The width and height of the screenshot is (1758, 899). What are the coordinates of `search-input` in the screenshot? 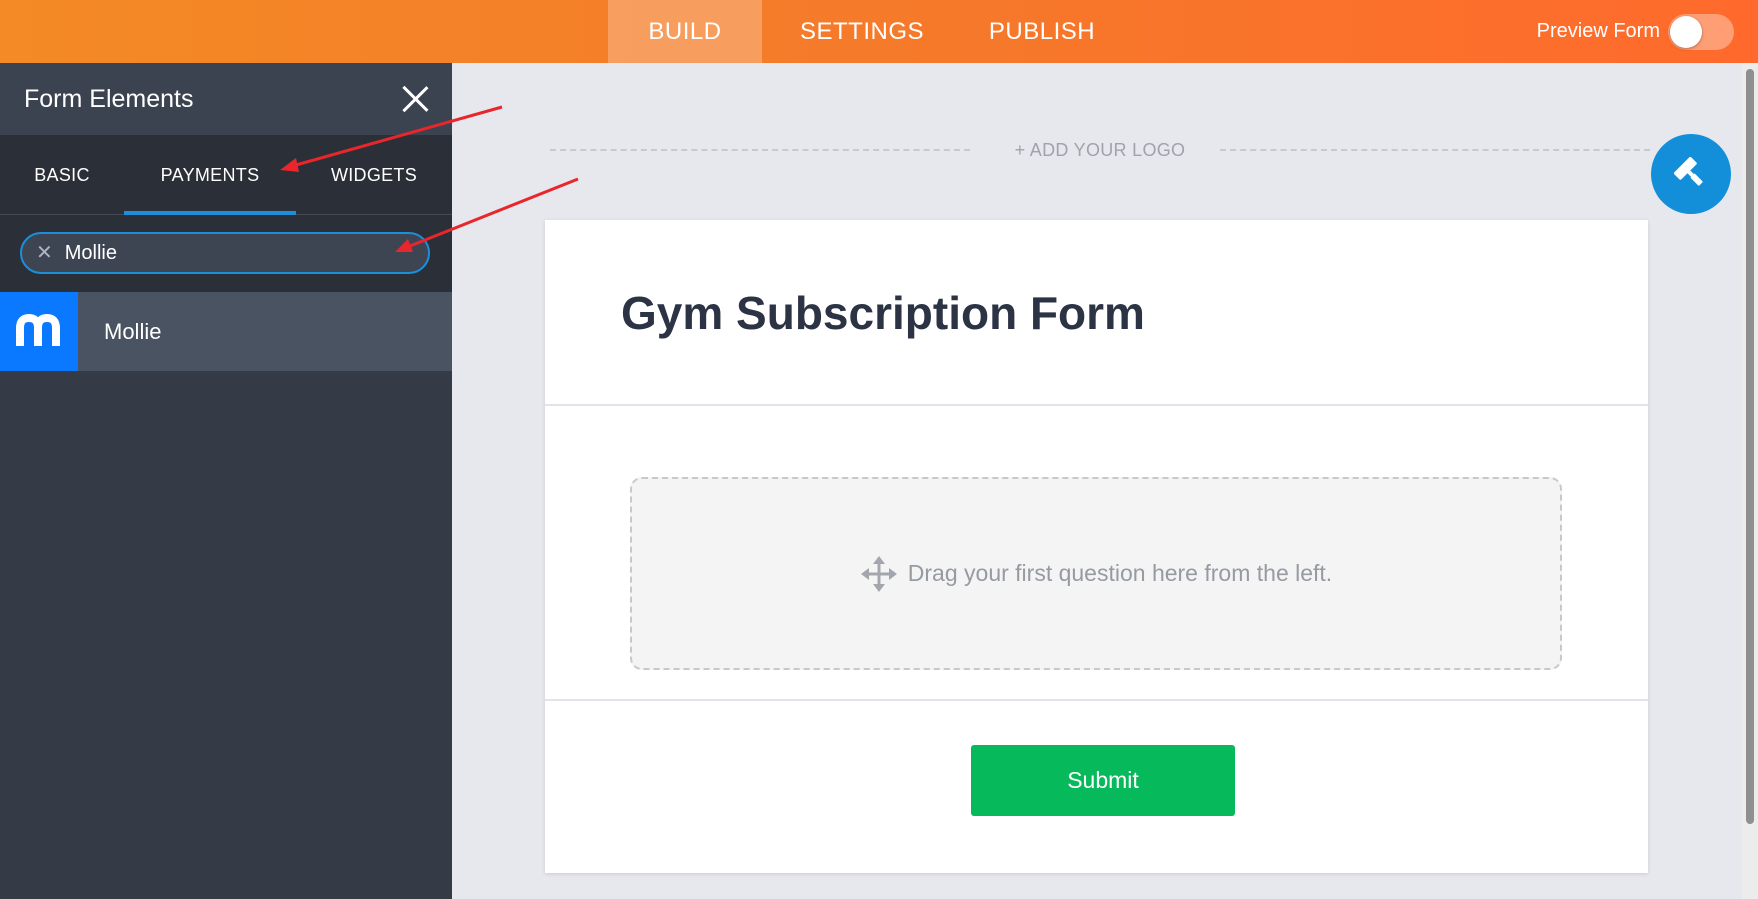 It's located at (229, 253).